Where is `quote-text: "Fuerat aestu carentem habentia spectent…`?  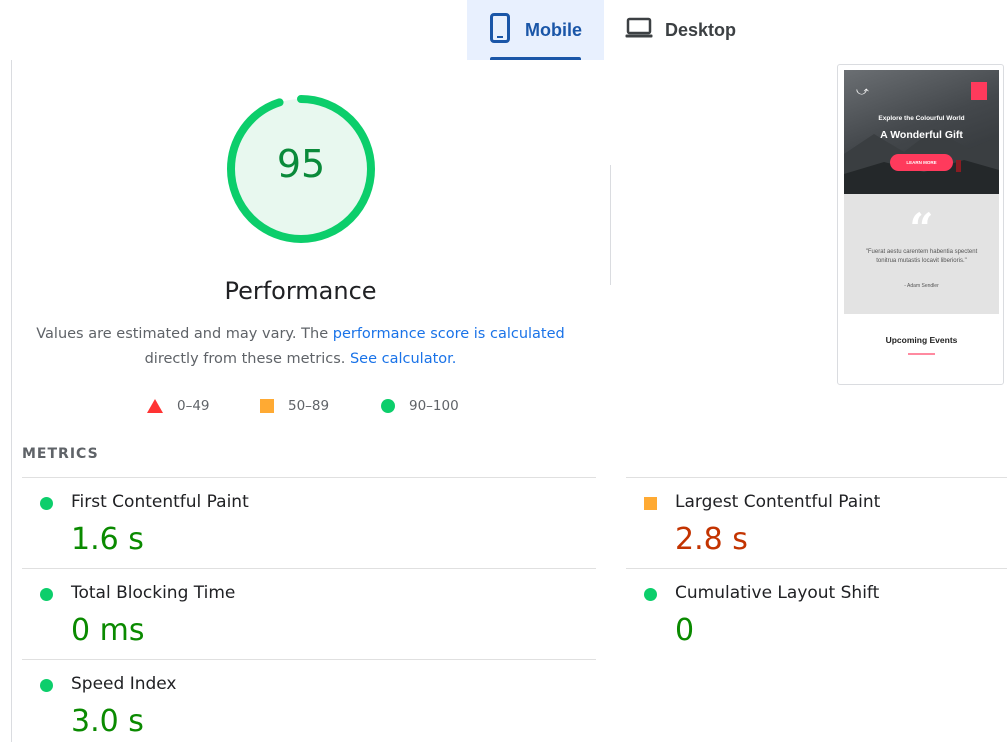 quote-text: "Fuerat aestu carentem habentia spectent… is located at coordinates (921, 256).